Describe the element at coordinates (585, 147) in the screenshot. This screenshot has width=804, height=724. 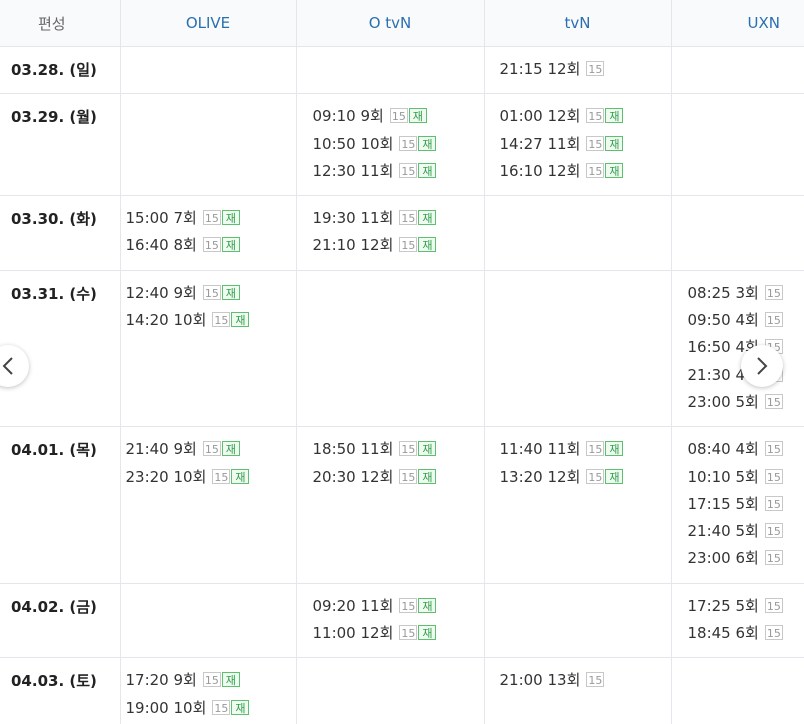
I see `episode-entry: 14:27 11회 15 재` at that location.